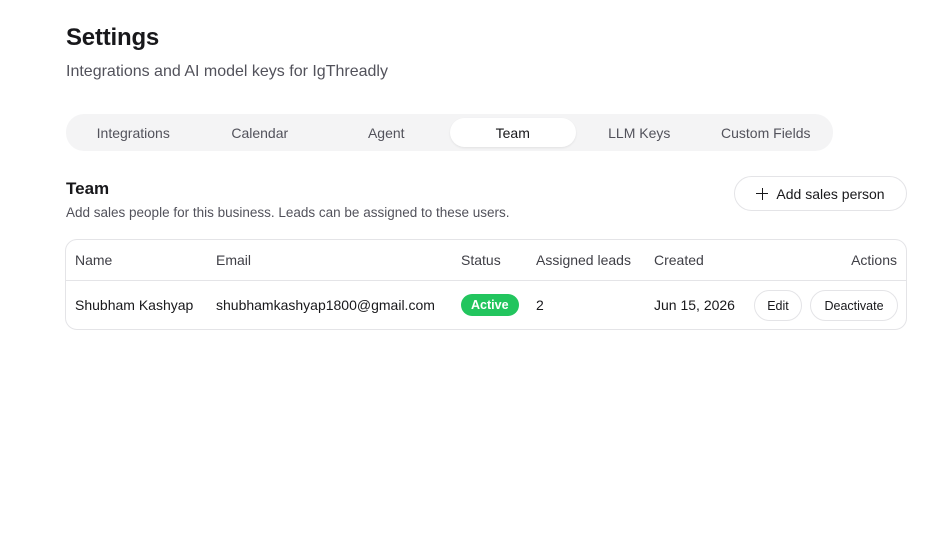 The height and width of the screenshot is (559, 940). What do you see at coordinates (778, 305) in the screenshot?
I see `edit-button: Edit` at bounding box center [778, 305].